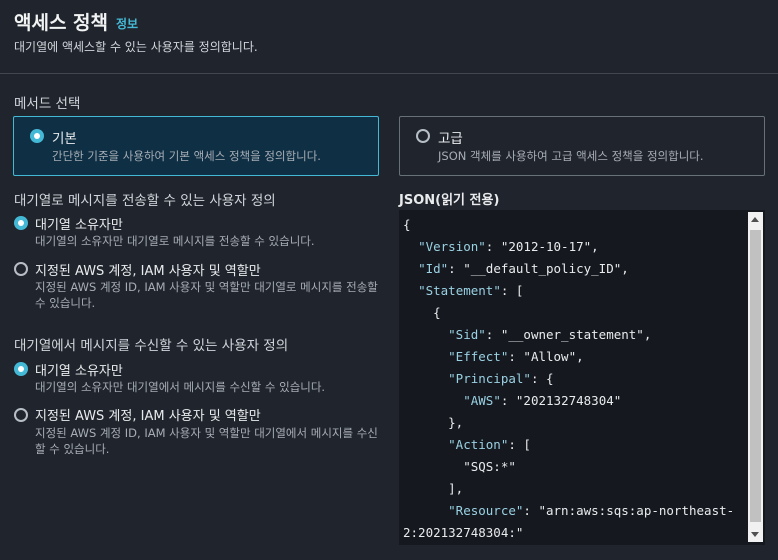  Describe the element at coordinates (449, 200) in the screenshot. I see `json-label: JSON(읽기 전용)` at that location.